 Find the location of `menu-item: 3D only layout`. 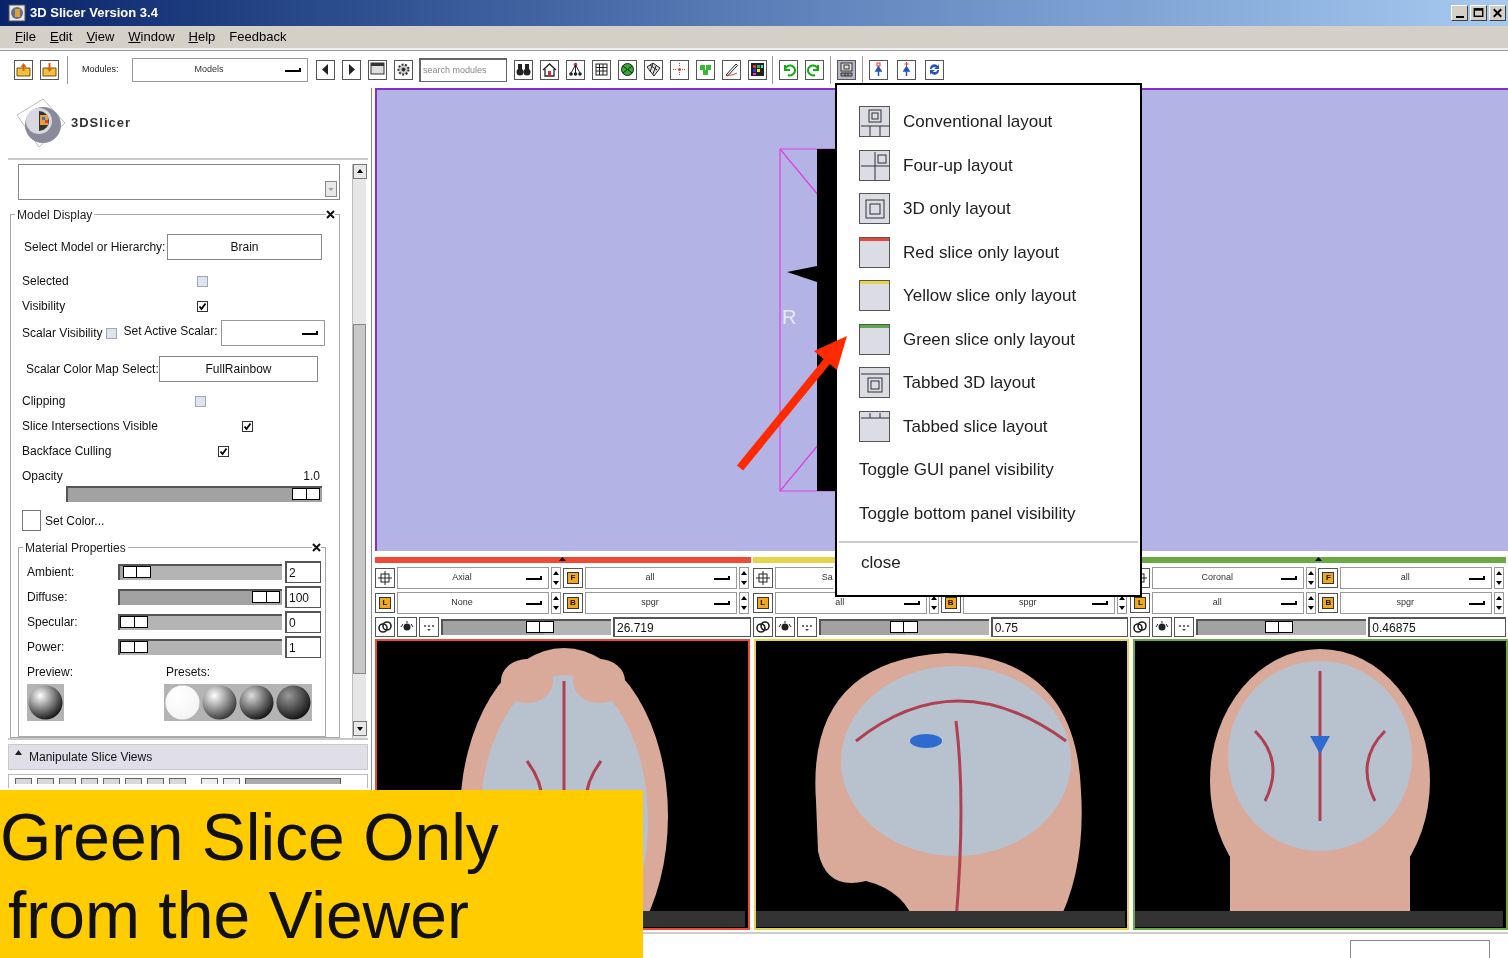

menu-item: 3D only layout is located at coordinates (988, 209).